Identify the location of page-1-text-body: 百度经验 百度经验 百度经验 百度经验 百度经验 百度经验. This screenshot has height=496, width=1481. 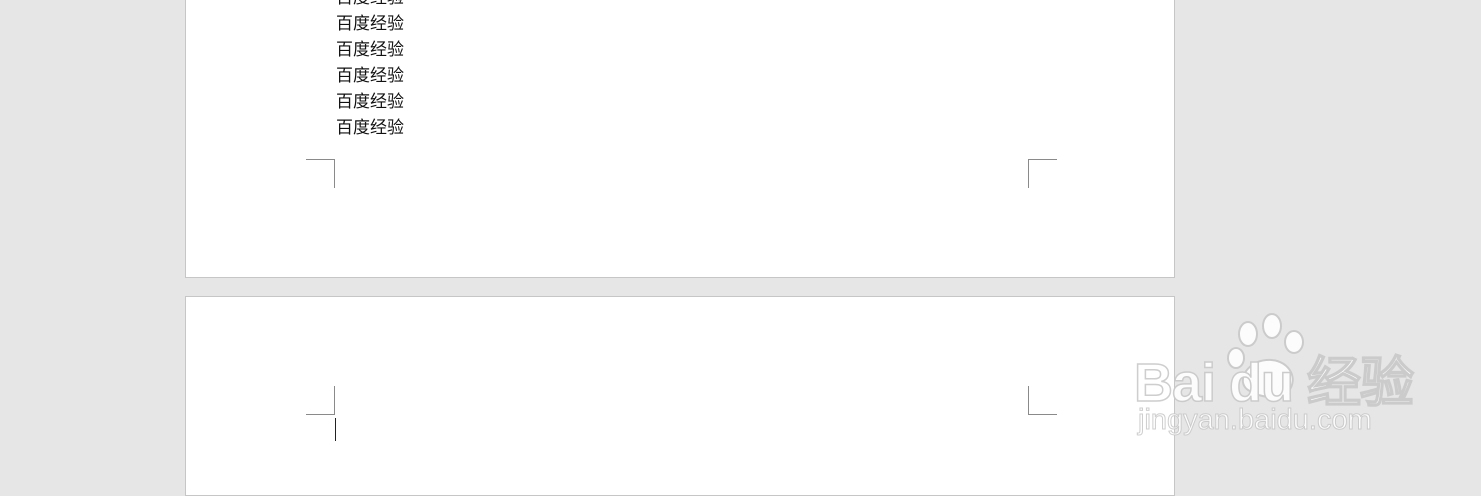
(370, 70).